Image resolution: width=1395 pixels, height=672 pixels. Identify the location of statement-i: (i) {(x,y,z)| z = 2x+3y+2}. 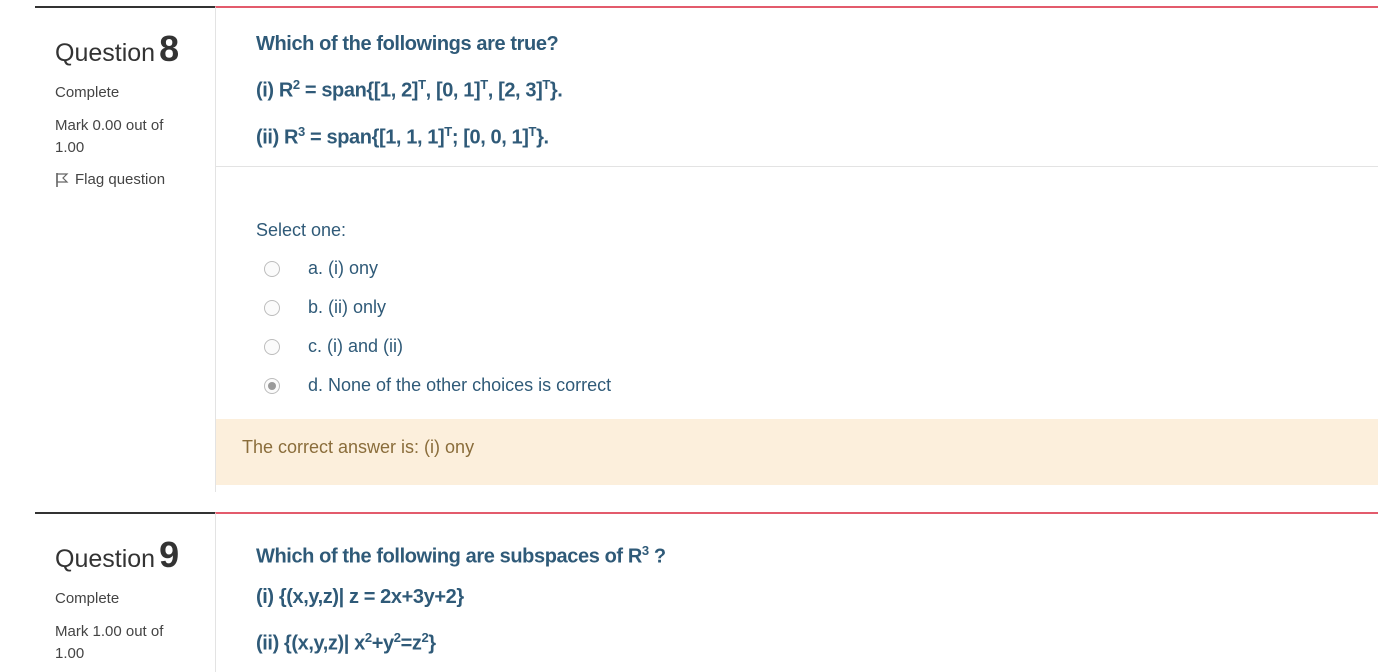
(360, 596).